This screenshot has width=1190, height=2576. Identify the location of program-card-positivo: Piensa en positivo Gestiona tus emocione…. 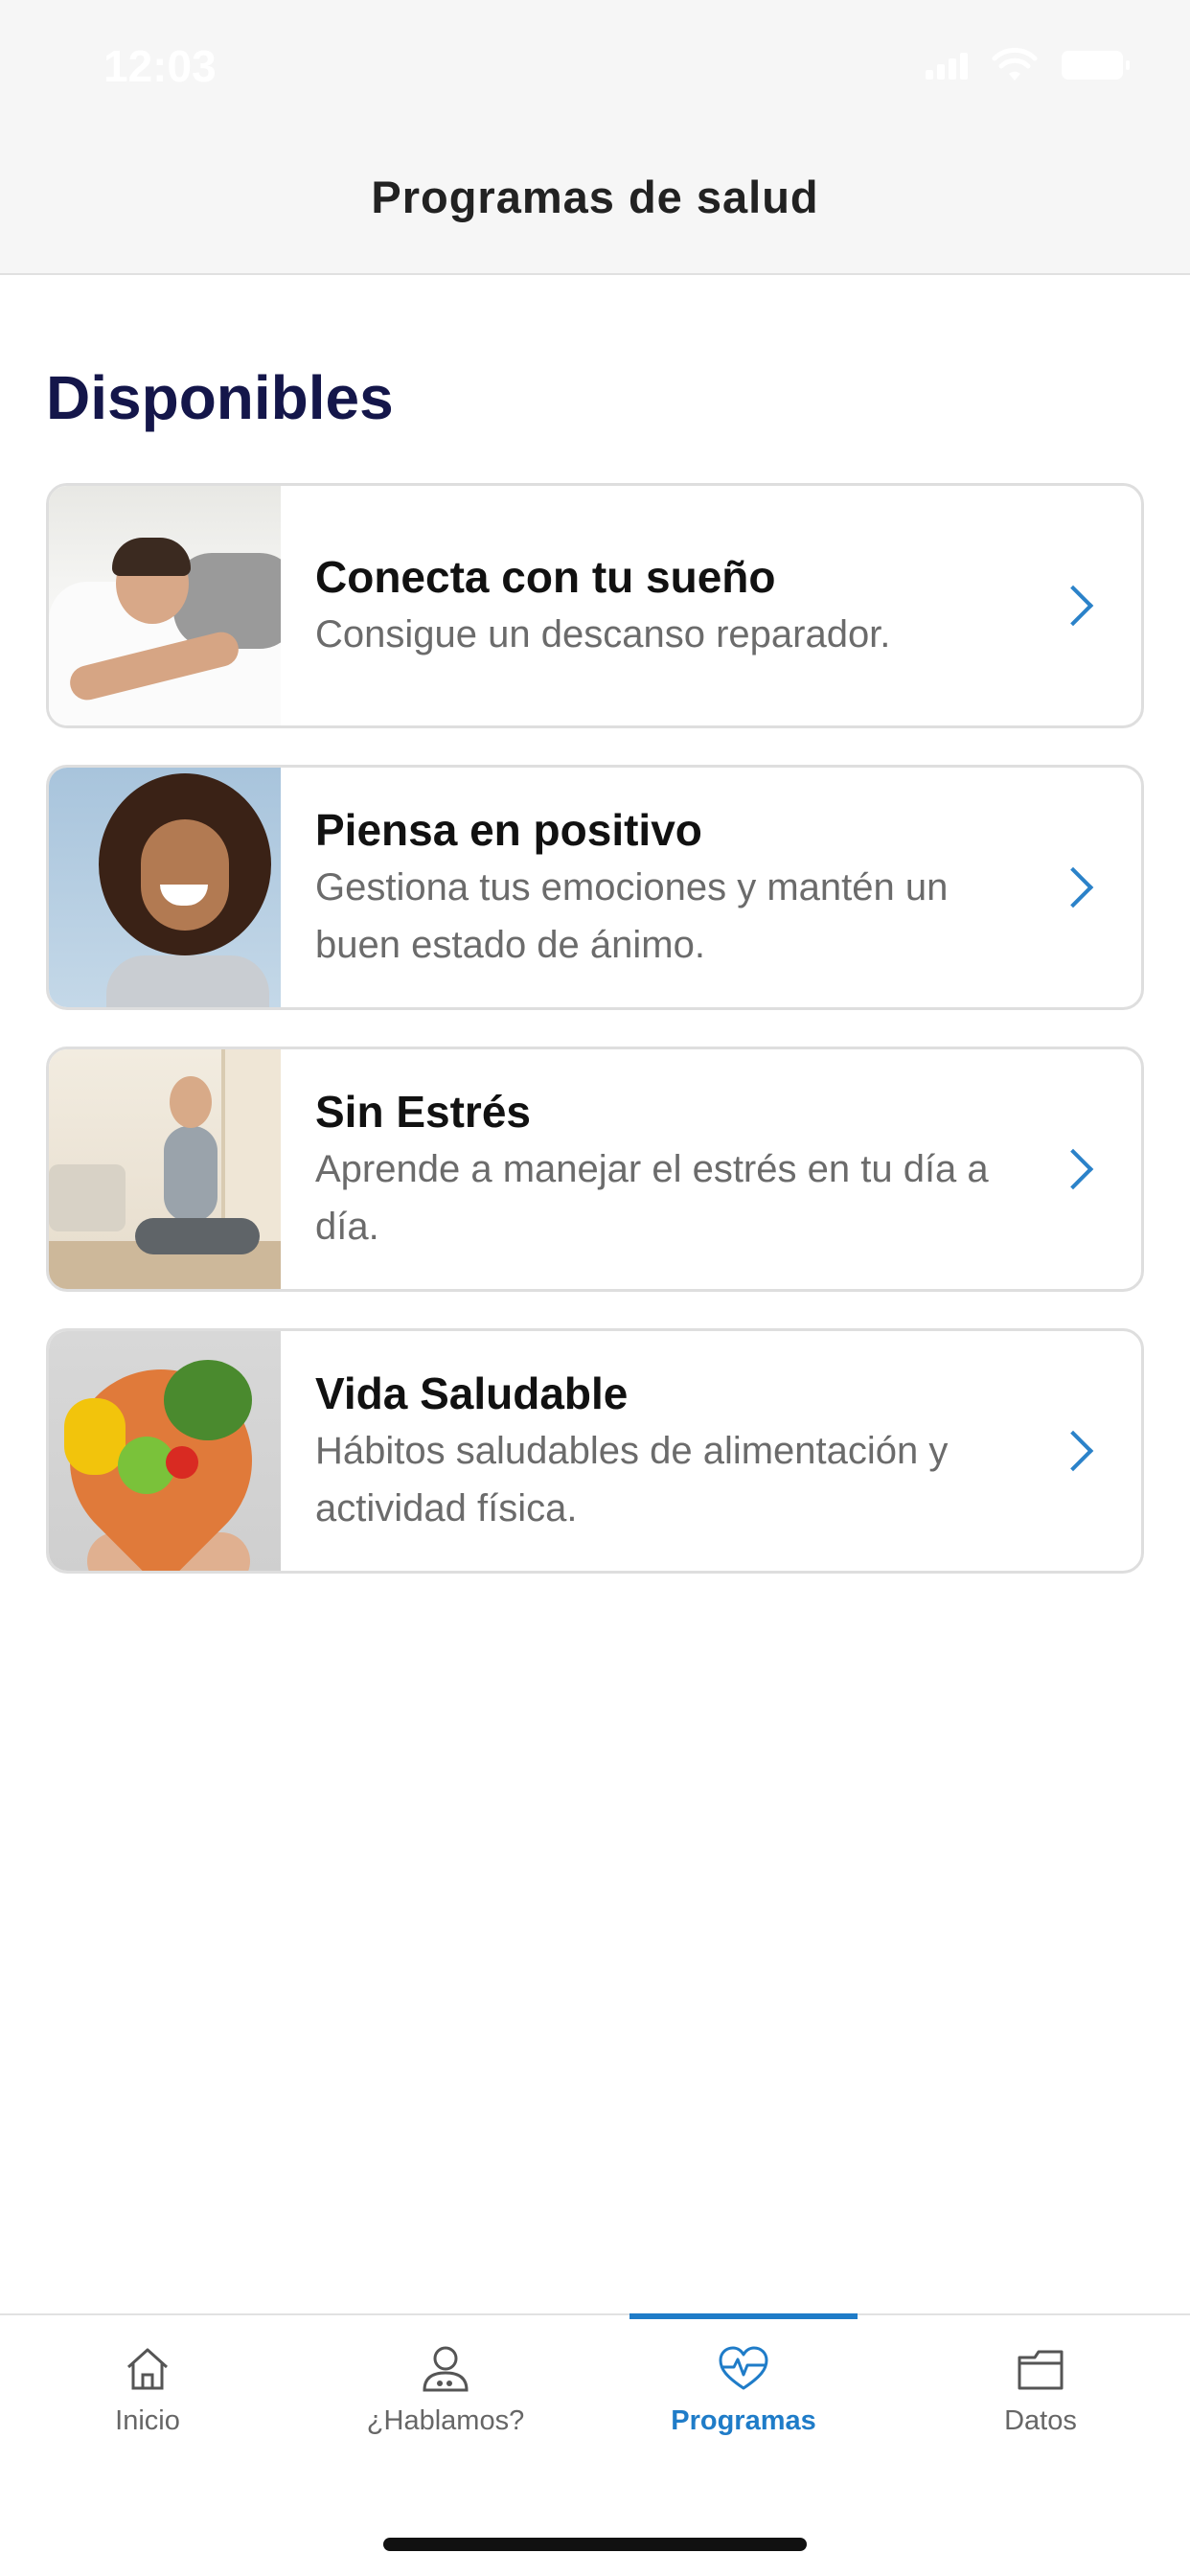
(595, 887).